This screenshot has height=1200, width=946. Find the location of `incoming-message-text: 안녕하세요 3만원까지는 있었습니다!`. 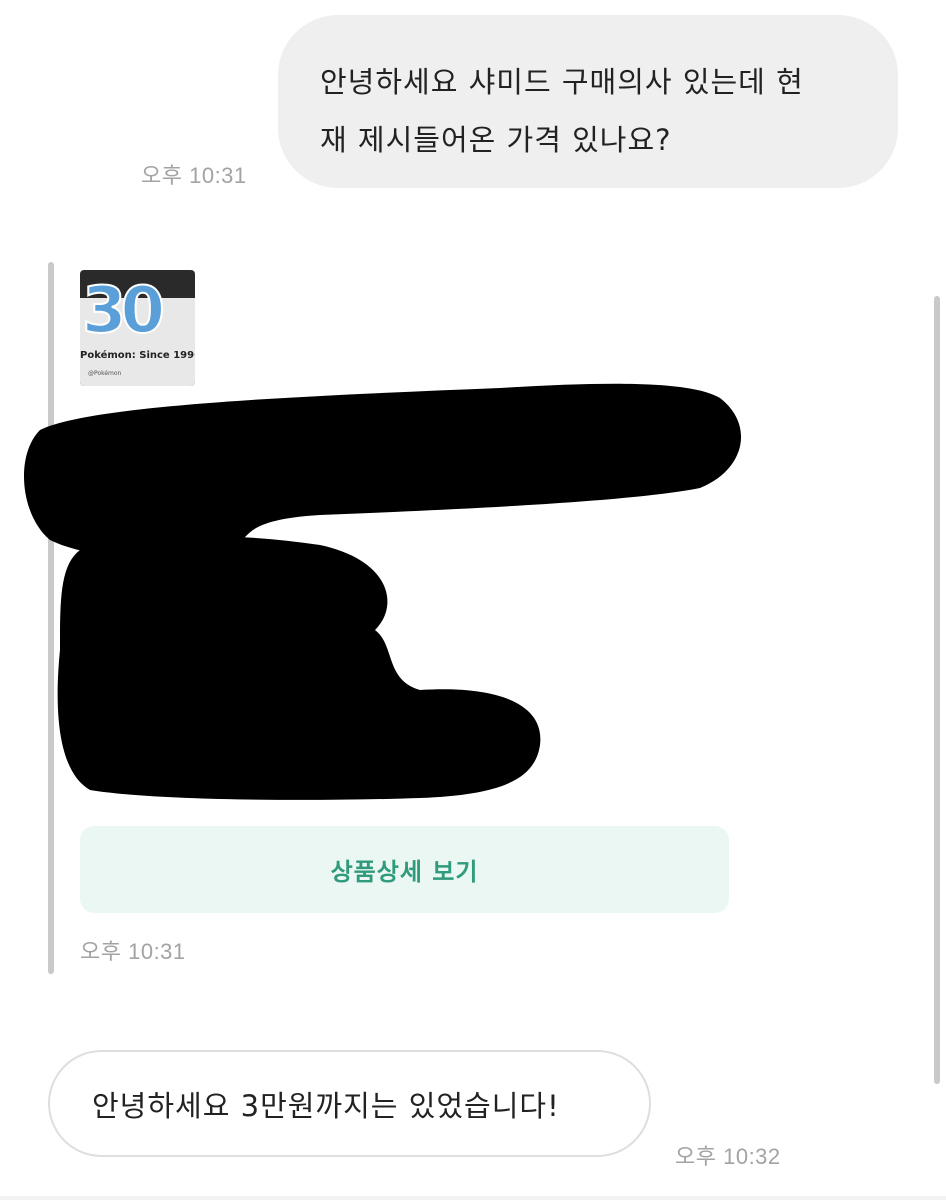

incoming-message-text: 안녕하세요 3만원까지는 있었습니다! is located at coordinates (326, 1105).